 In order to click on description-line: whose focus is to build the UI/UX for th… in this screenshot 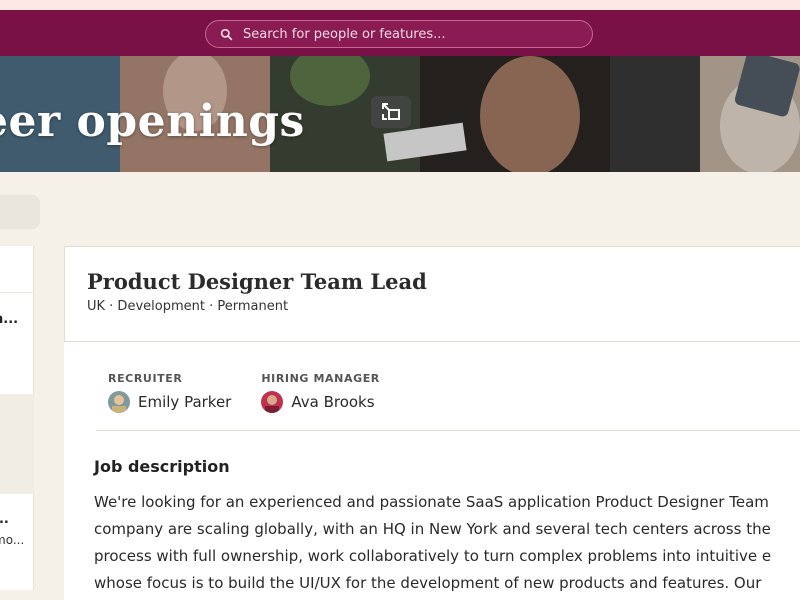, I will do `click(428, 583)`.